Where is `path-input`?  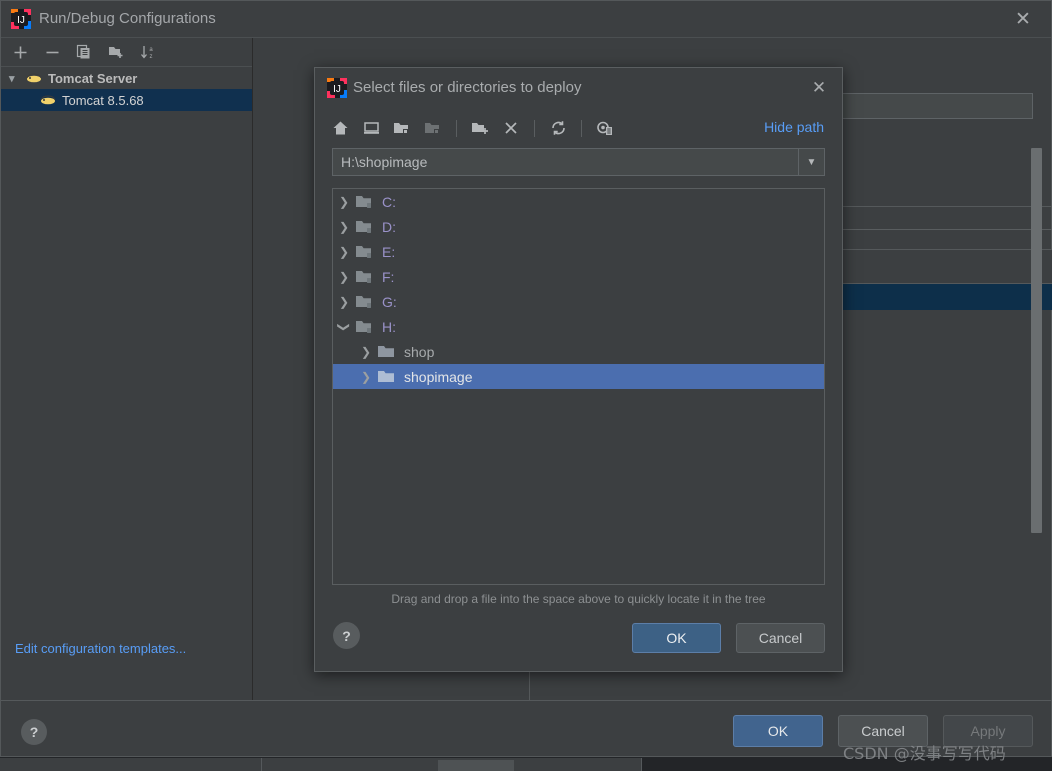 path-input is located at coordinates (565, 162).